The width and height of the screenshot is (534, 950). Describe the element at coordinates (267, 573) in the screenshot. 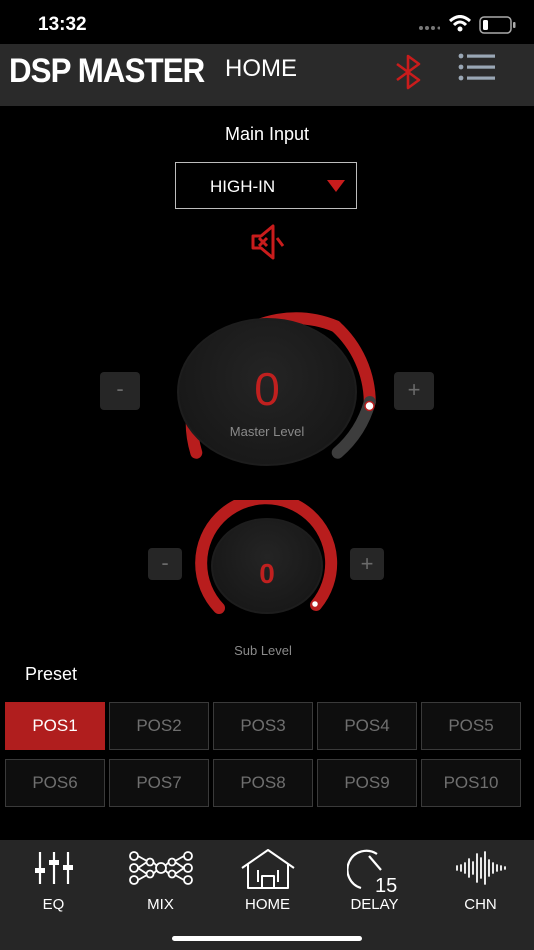

I see `sub-level-value: 0` at that location.